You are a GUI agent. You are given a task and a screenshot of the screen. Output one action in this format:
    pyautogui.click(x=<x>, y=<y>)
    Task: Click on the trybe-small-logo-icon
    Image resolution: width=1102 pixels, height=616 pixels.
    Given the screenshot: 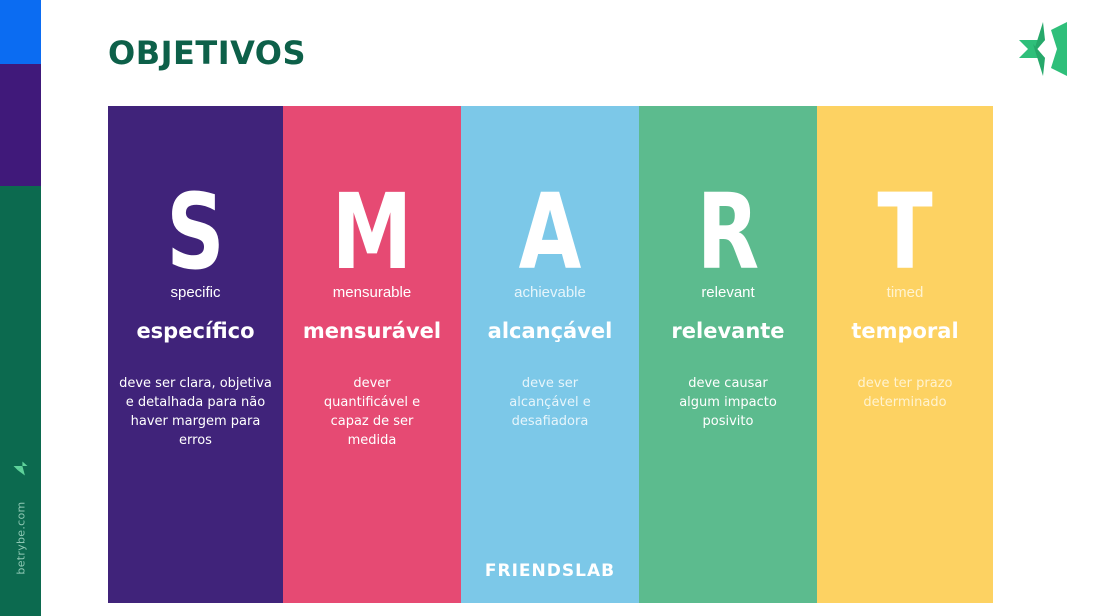 What is the action you would take?
    pyautogui.click(x=20, y=468)
    